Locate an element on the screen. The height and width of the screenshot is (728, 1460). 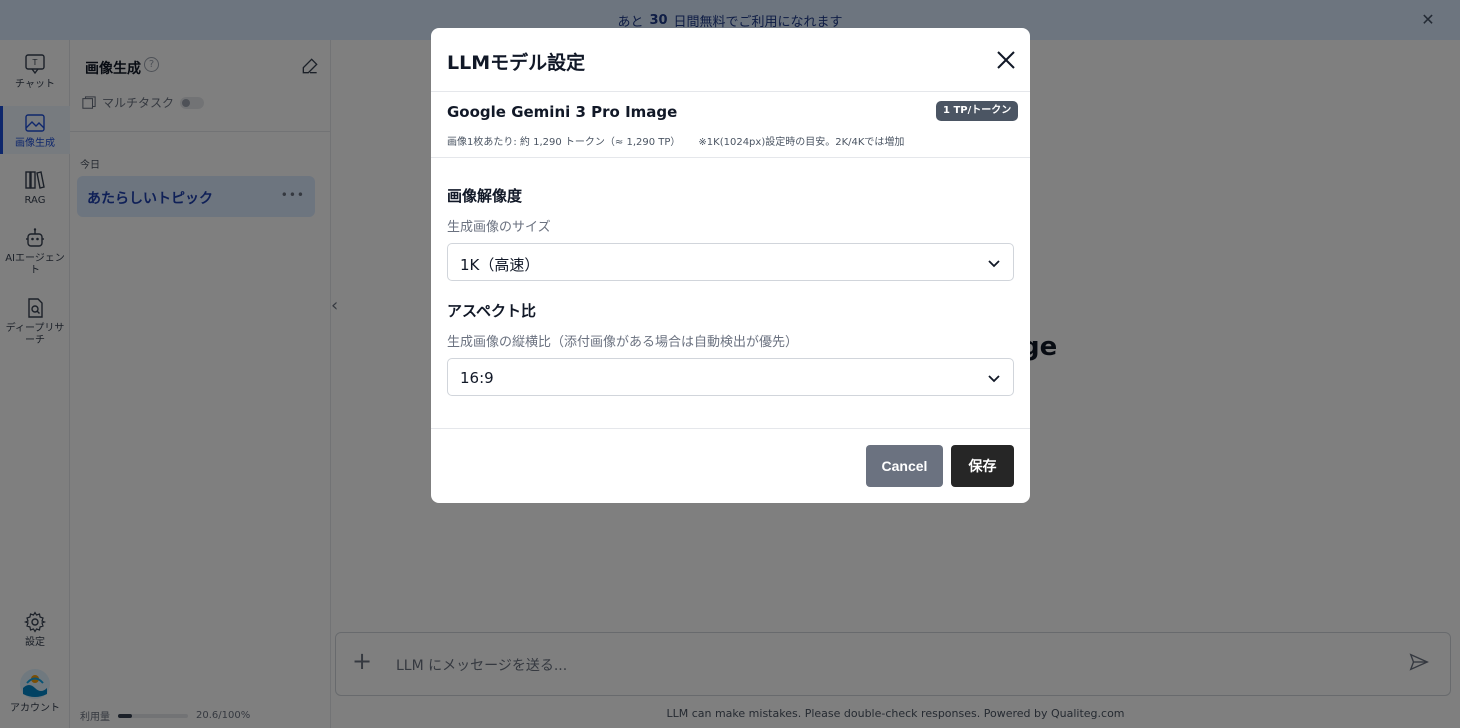
token-estimate: 画像1枚あたり: 約 1,290 トークン（≈ 1,290 TP） is located at coordinates (564, 142).